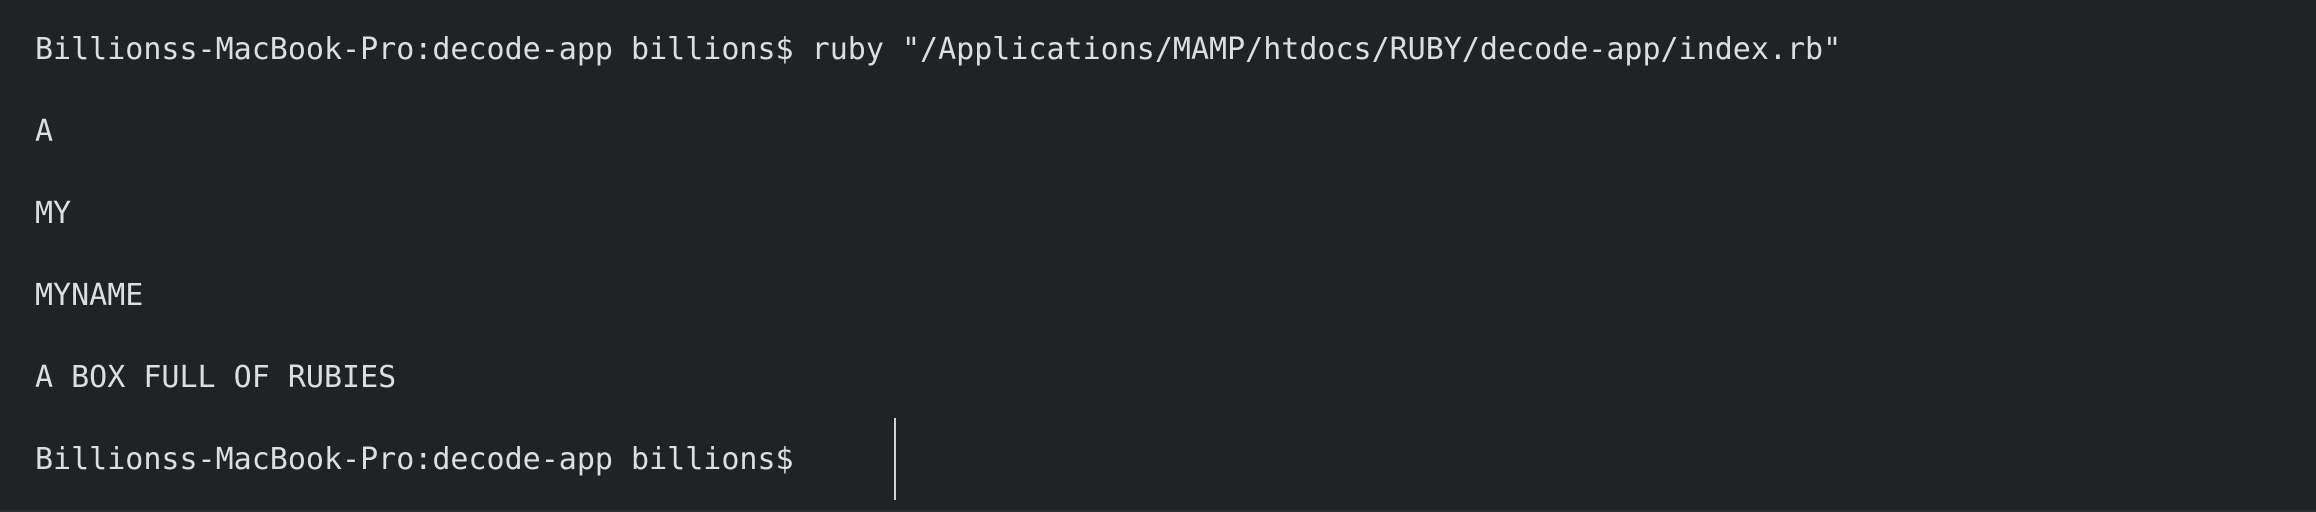 The height and width of the screenshot is (512, 2316). I want to click on output-line: A, so click(44, 131).